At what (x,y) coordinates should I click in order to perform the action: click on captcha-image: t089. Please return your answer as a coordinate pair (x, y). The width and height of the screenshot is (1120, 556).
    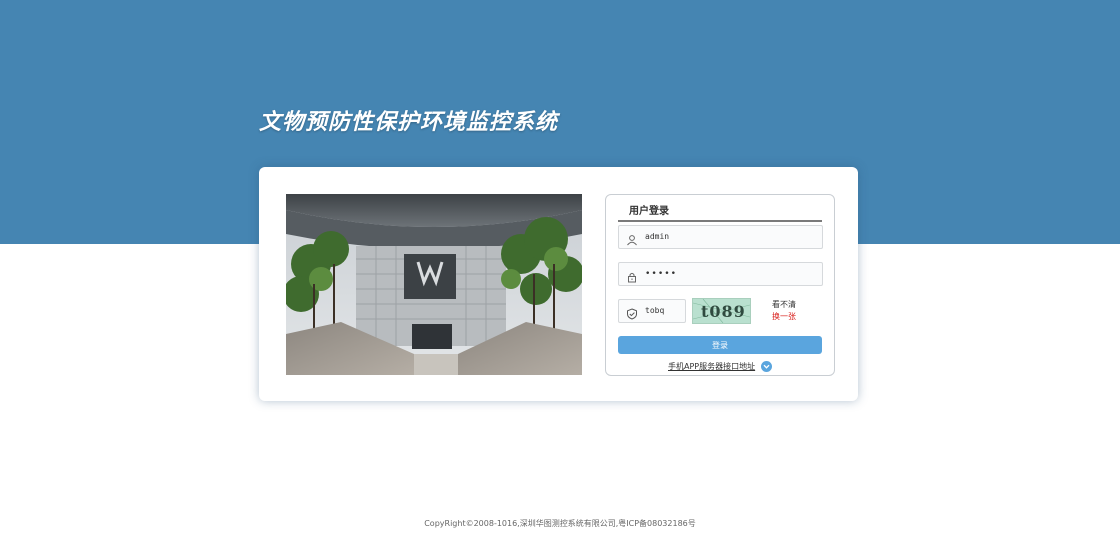
    Looking at the image, I should click on (721, 311).